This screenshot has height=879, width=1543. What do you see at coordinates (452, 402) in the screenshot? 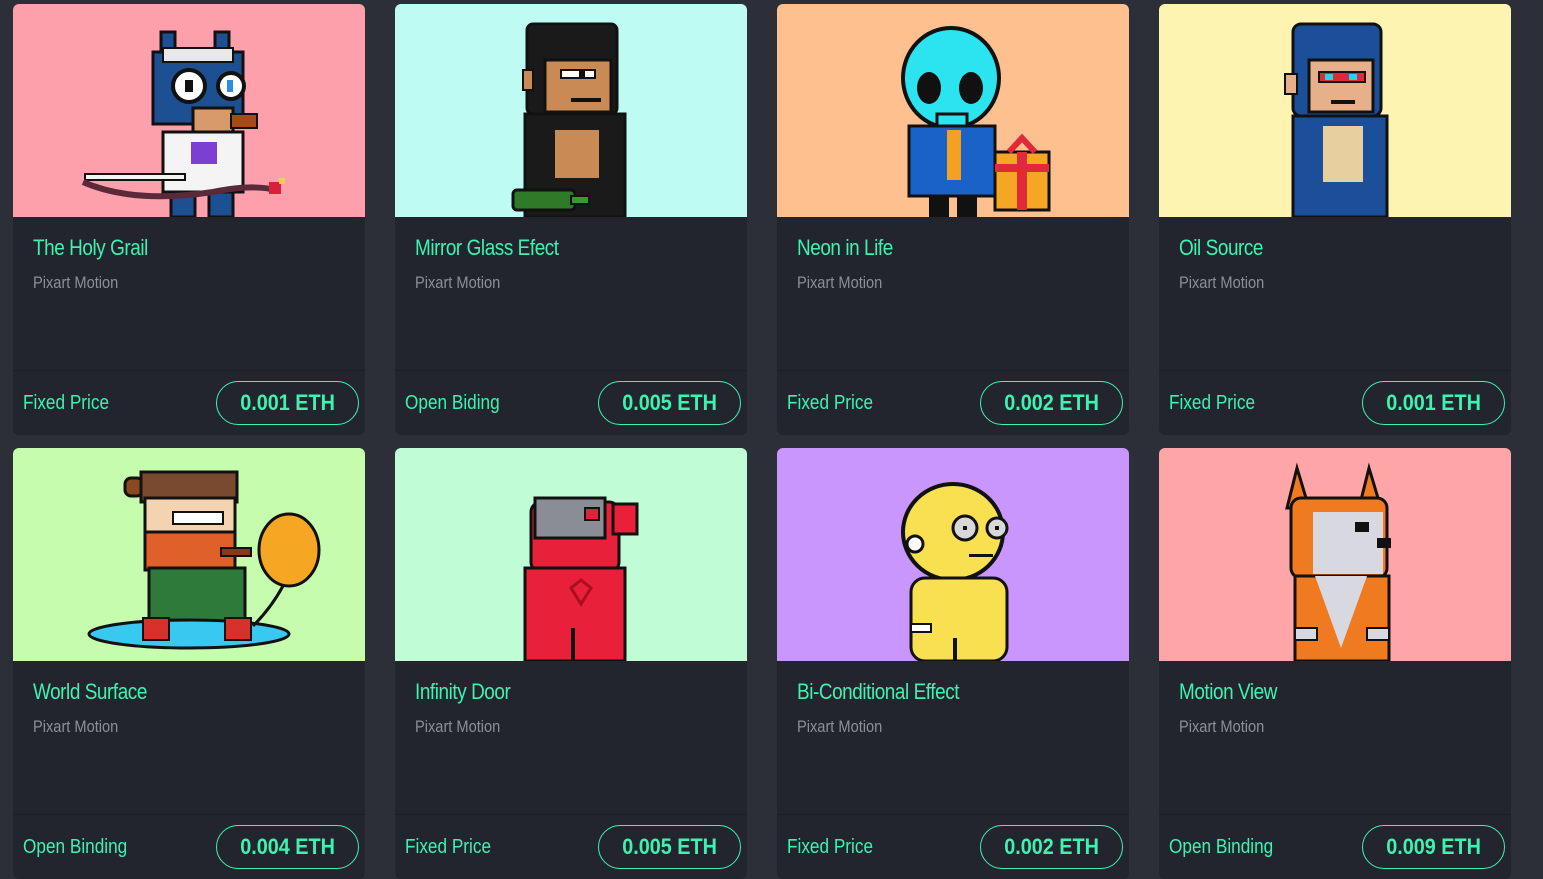
I see `sale-type-label: Open Biding` at bounding box center [452, 402].